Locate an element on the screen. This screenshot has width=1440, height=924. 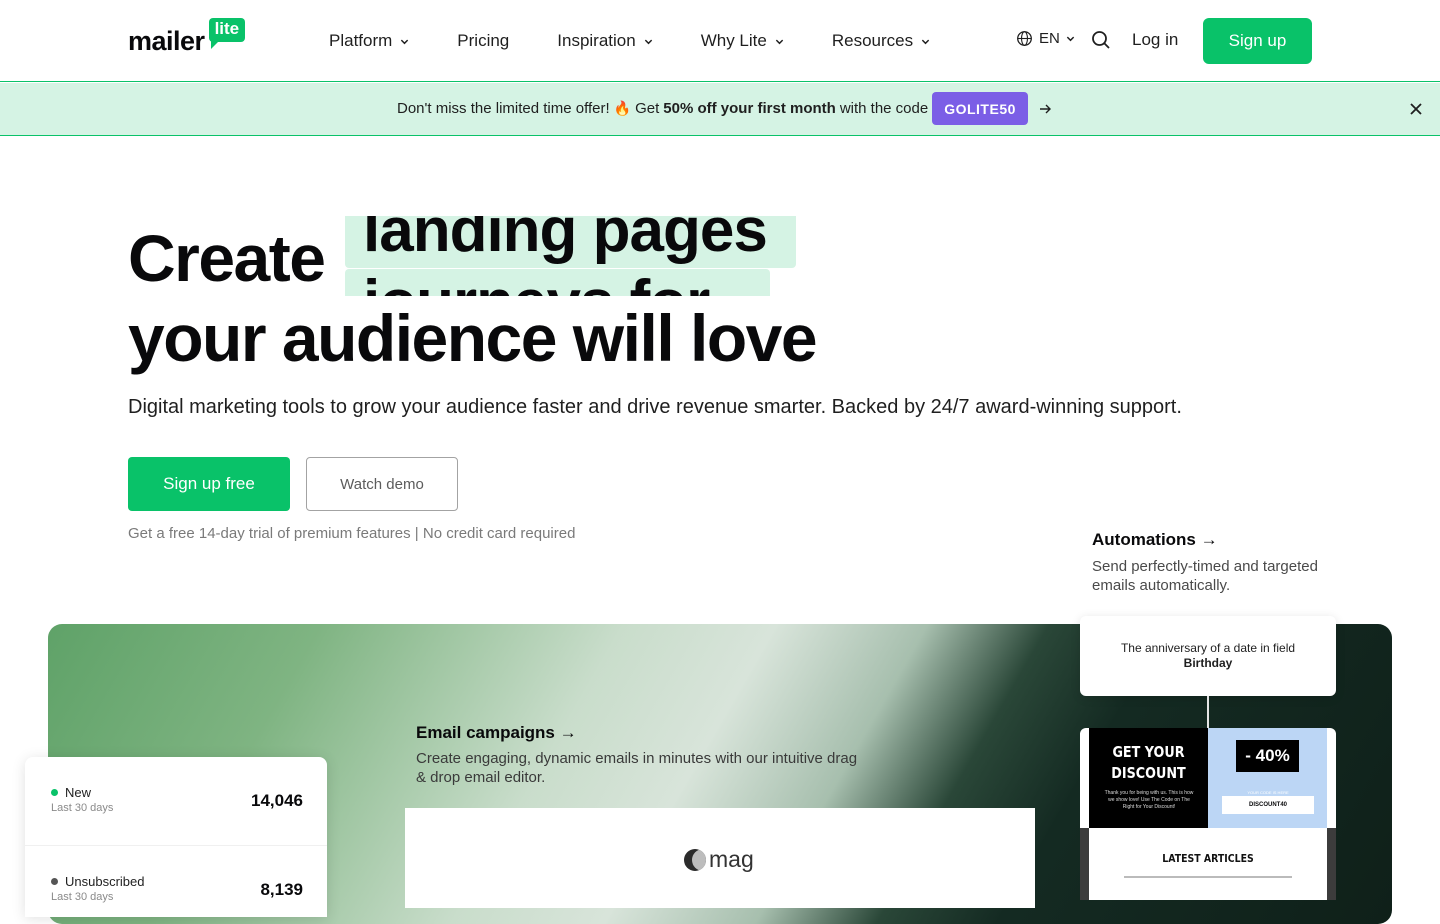
nav-resources: Resources is located at coordinates (881, 41).